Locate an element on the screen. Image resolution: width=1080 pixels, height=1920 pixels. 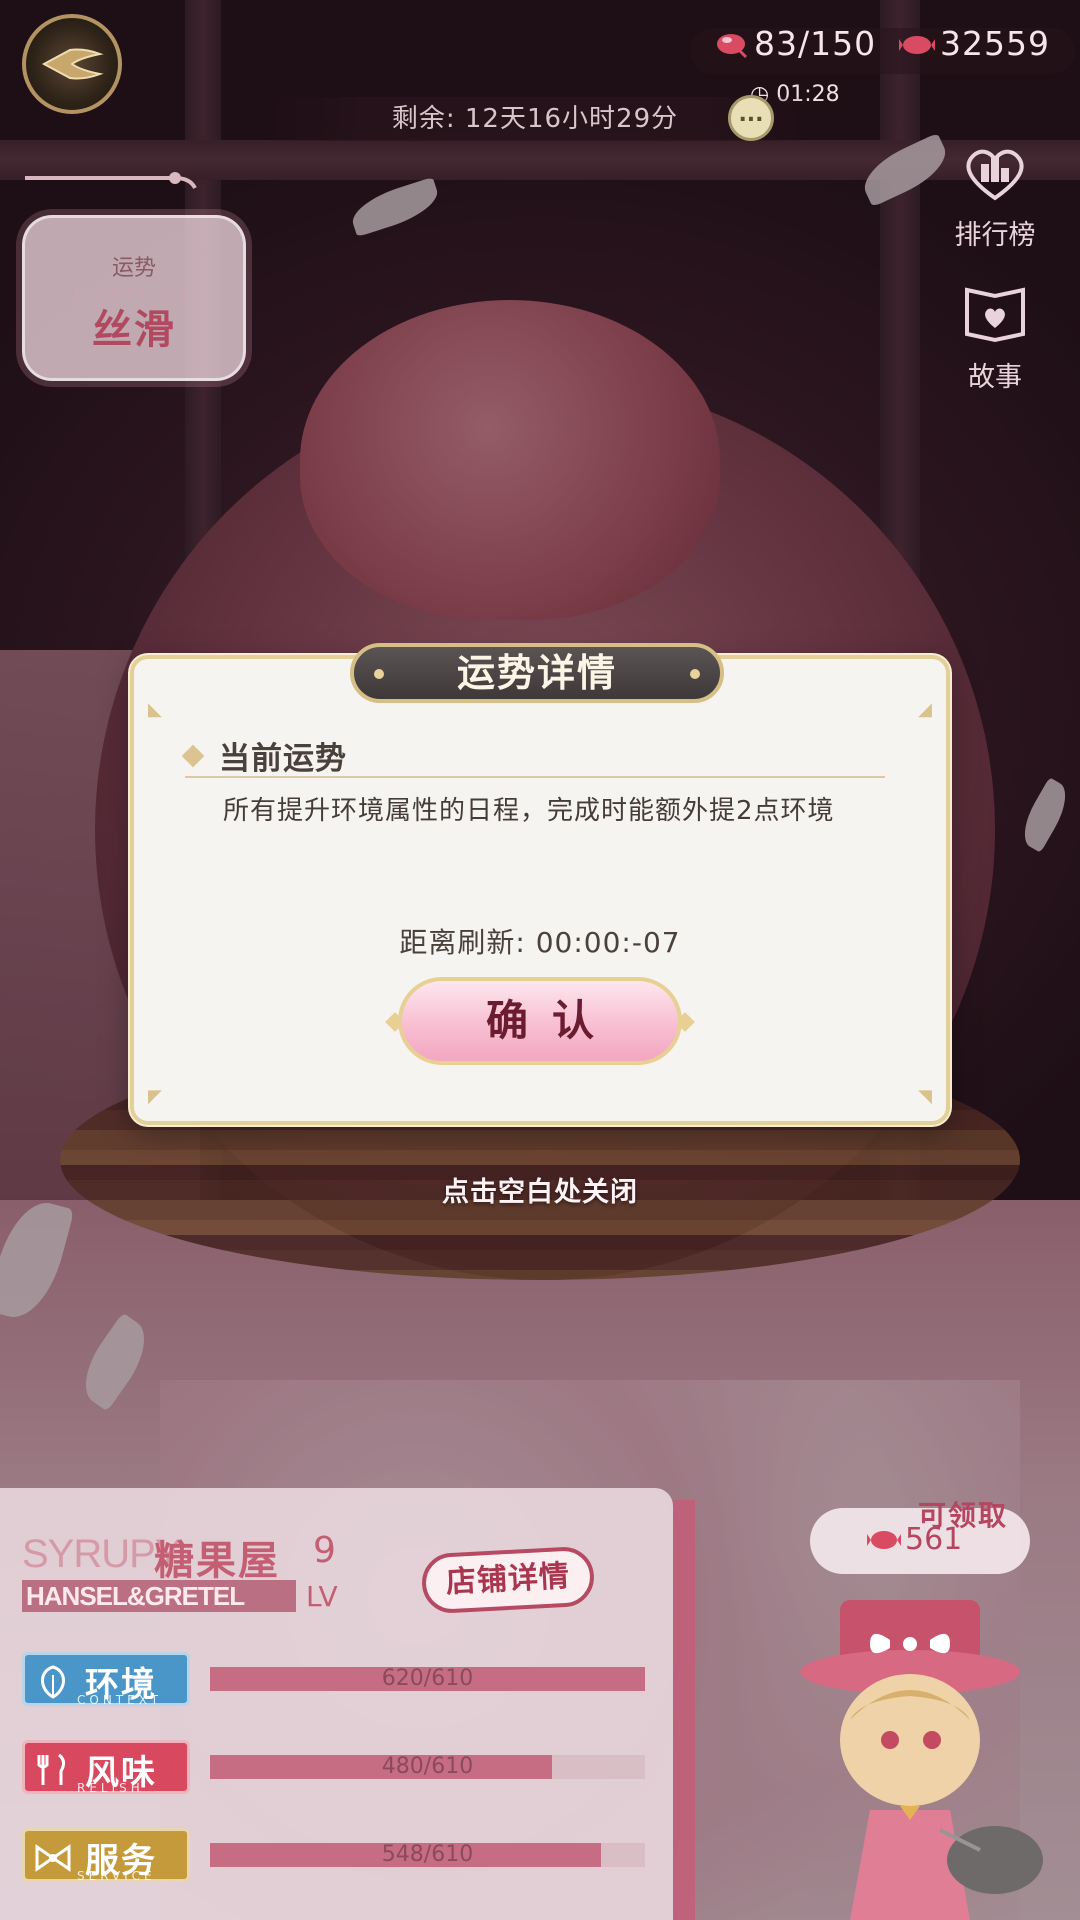
fortune-small-label: 运势 is located at coordinates (133, 268).